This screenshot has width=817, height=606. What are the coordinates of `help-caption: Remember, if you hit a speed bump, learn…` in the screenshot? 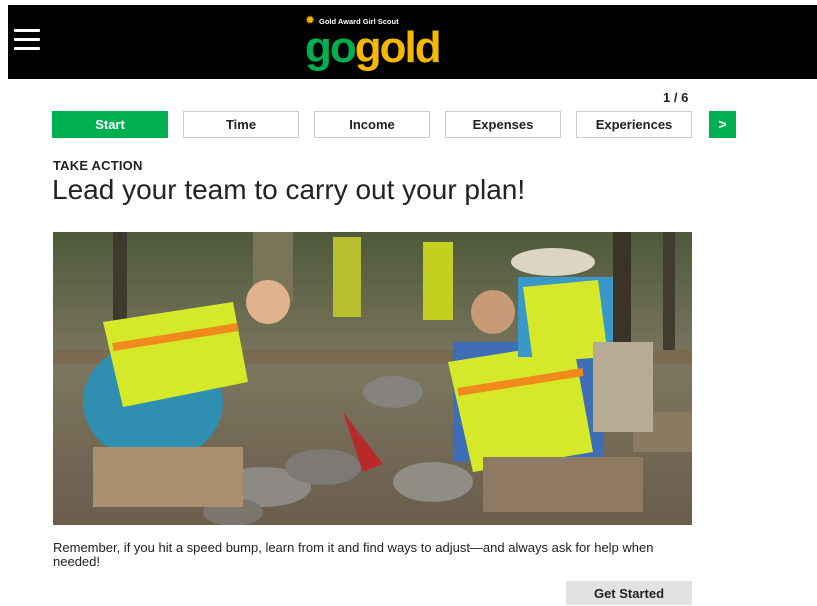 It's located at (353, 554).